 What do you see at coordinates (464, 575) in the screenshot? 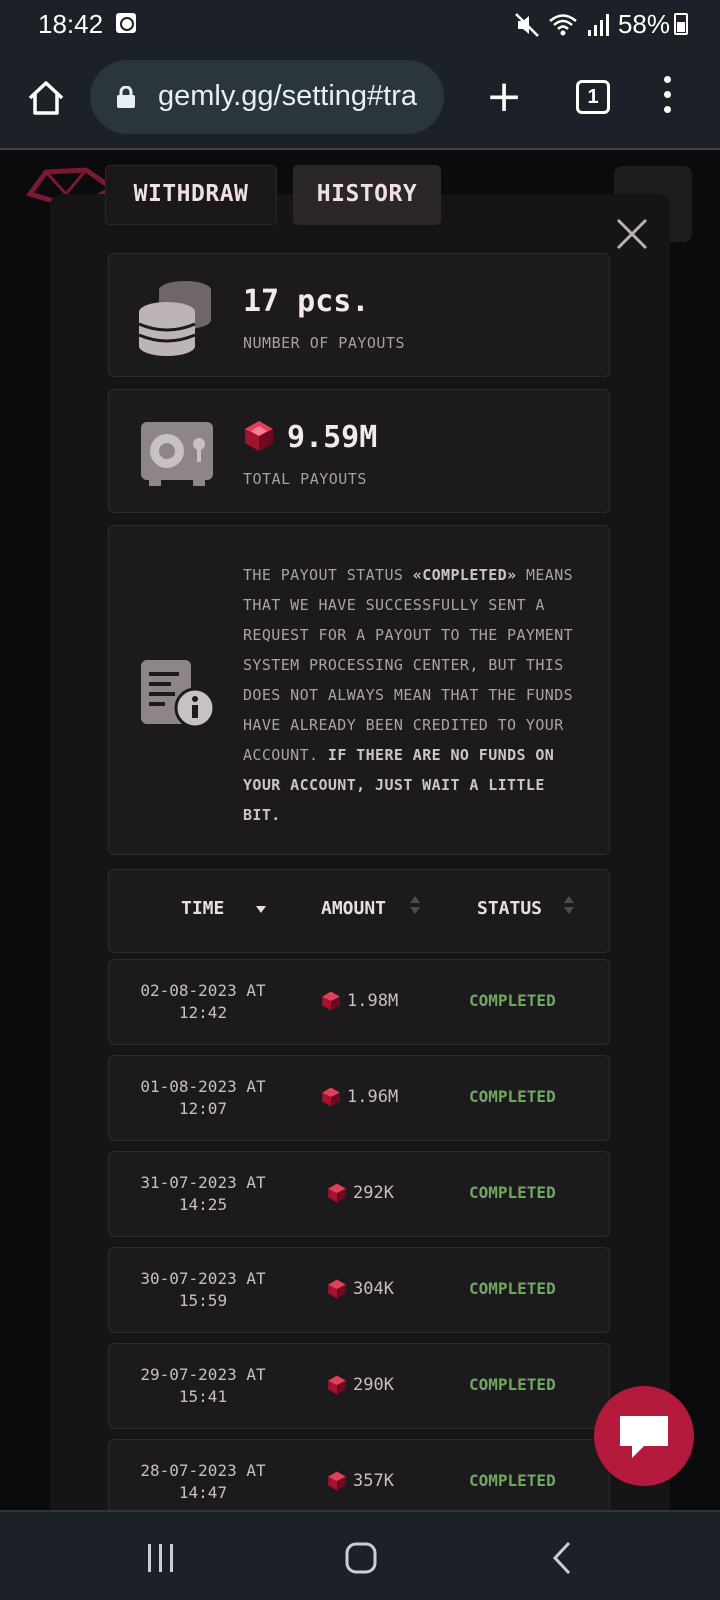
I see `info-status-word: «COMPLETED»` at bounding box center [464, 575].